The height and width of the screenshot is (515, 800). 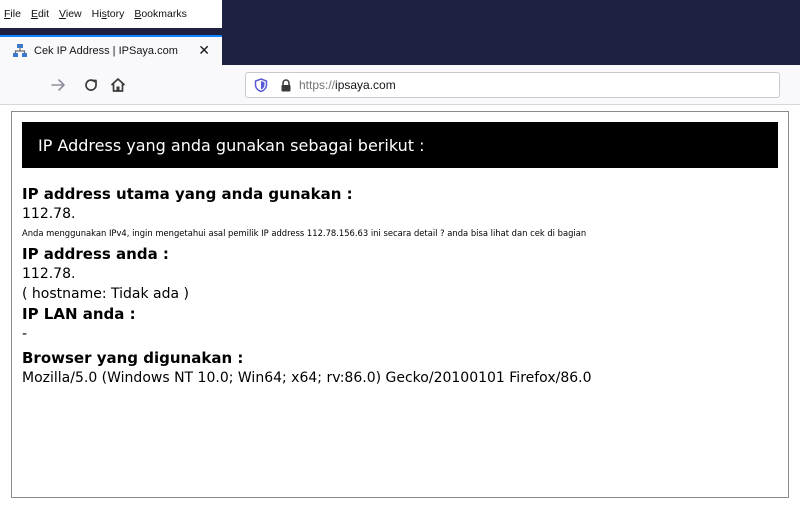 I want to click on menu-edit: Edit, so click(x=40, y=14).